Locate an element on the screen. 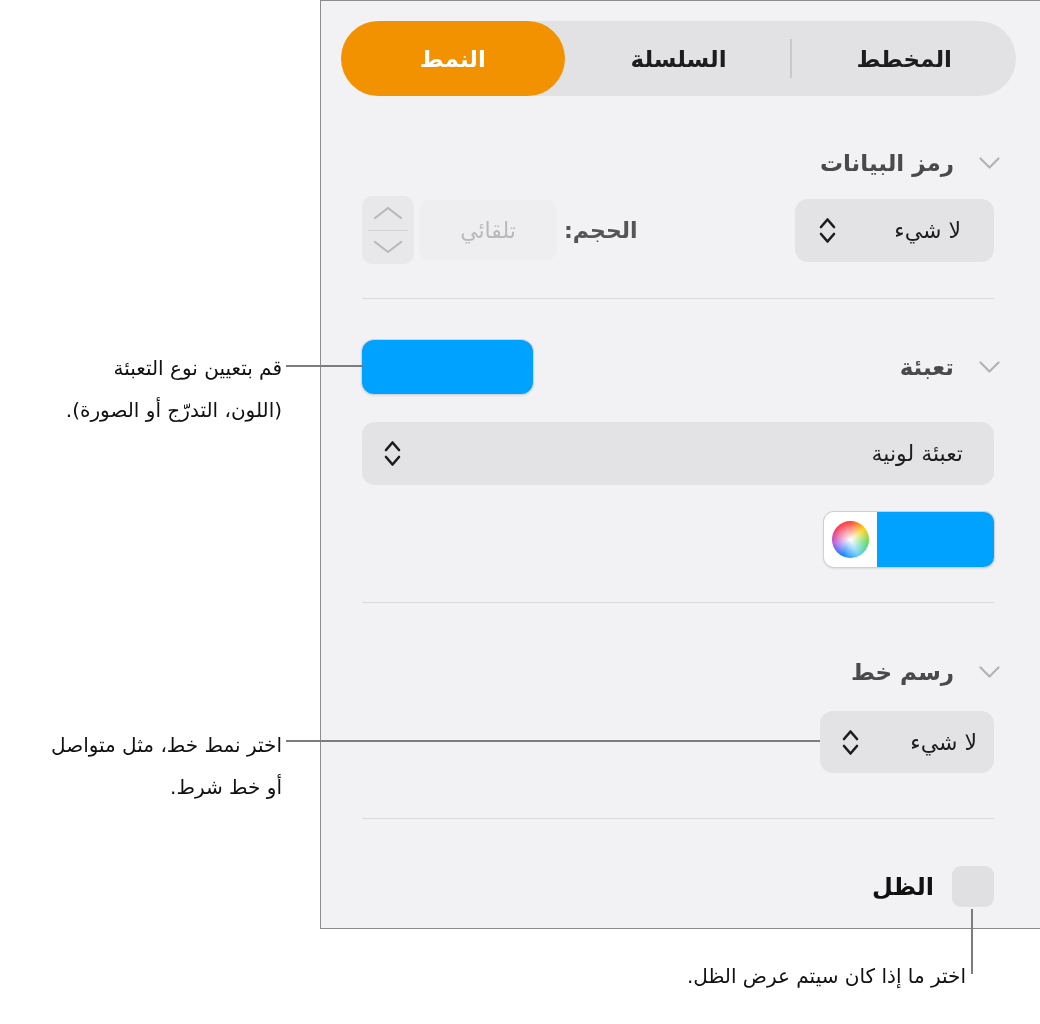 Image resolution: width=1040 pixels, height=1024 pixels. color-swatch-button is located at coordinates (447, 367).